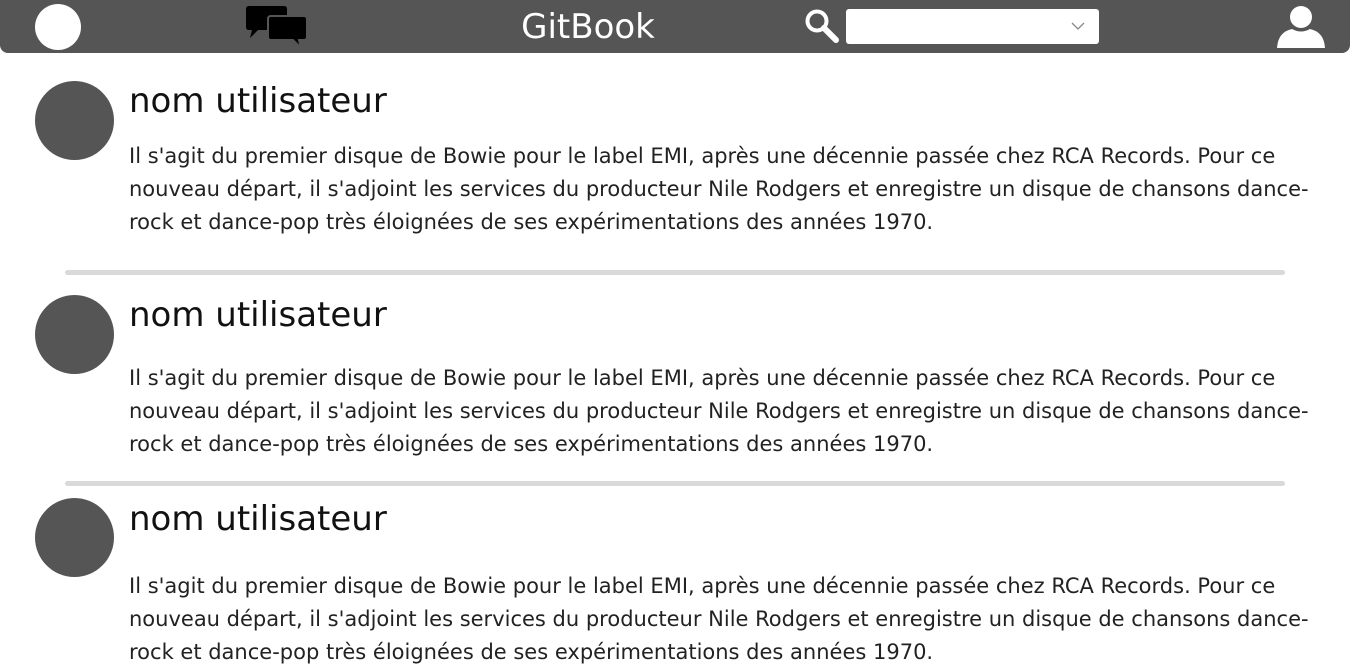  Describe the element at coordinates (58, 27) in the screenshot. I see `home-circle-icon` at that location.